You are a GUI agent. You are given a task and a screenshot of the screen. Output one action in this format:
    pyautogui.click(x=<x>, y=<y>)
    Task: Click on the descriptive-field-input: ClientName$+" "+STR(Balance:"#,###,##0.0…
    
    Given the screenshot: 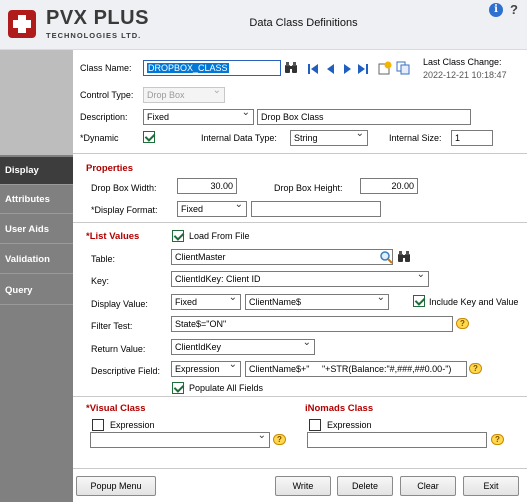 What is the action you would take?
    pyautogui.click(x=356, y=369)
    